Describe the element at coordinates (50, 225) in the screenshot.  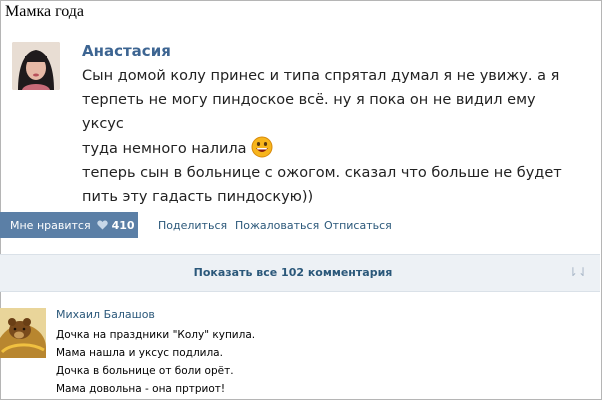
I see `like-label: Мне нравится` at that location.